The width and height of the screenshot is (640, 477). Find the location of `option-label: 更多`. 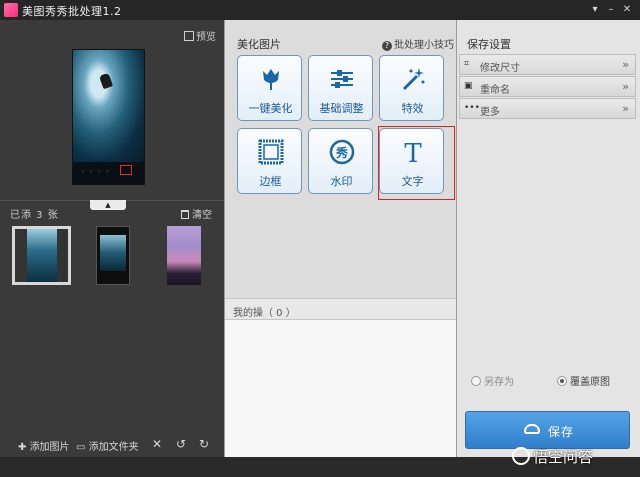

option-label: 更多 is located at coordinates (490, 112).